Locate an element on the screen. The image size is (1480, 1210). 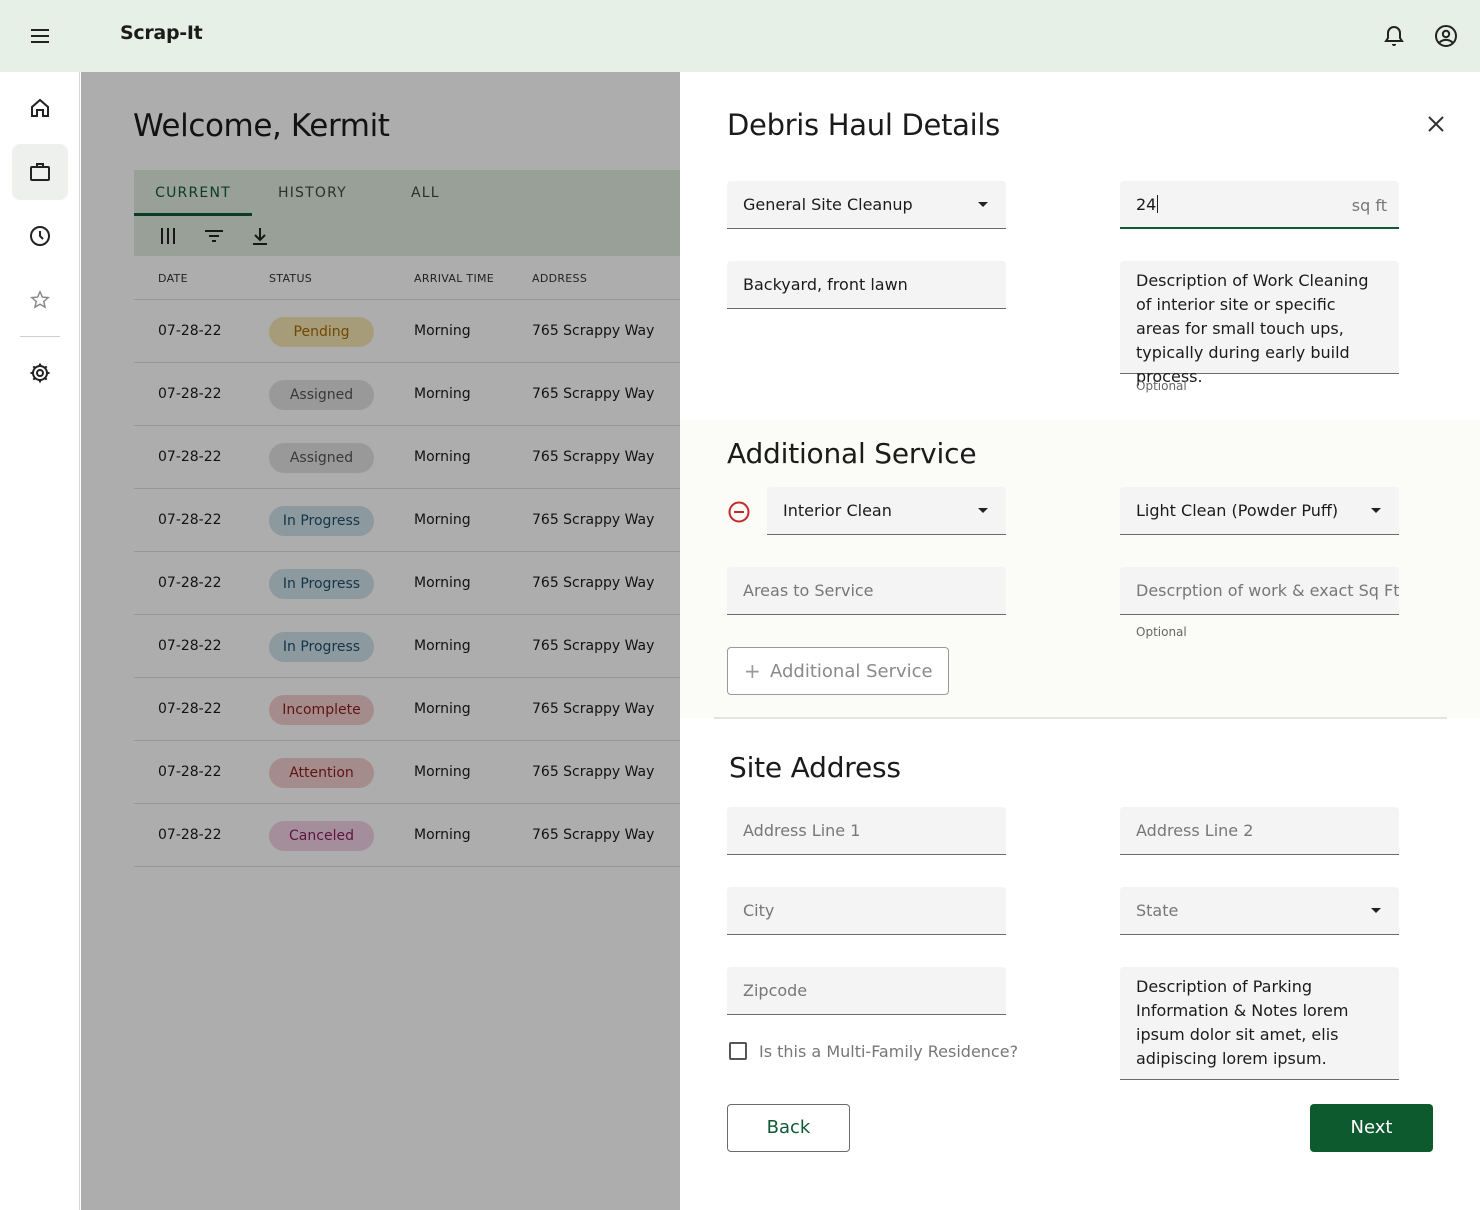
clean-level-value: Light Clean (Powder Puff) is located at coordinates (1237, 510).